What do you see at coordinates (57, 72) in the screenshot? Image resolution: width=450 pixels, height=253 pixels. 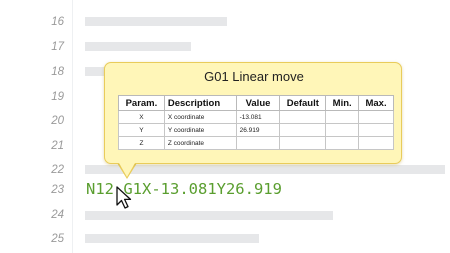 I see `line-number: 18` at bounding box center [57, 72].